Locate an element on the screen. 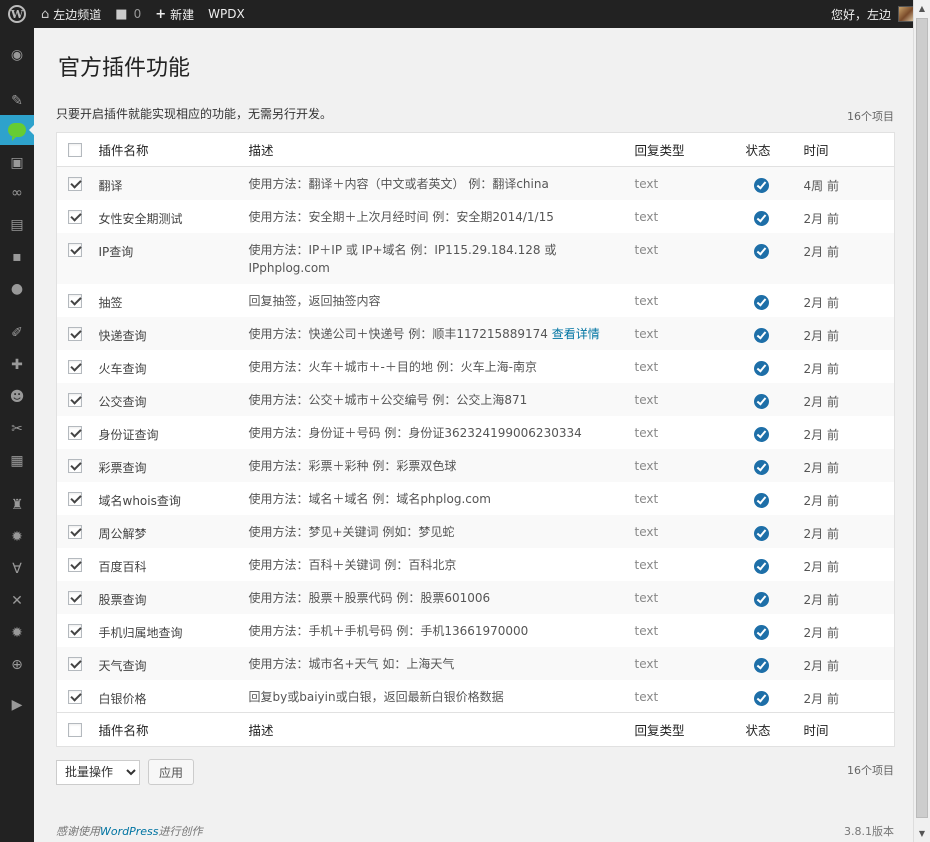  tools-x-icon: ✕ is located at coordinates (17, 601).